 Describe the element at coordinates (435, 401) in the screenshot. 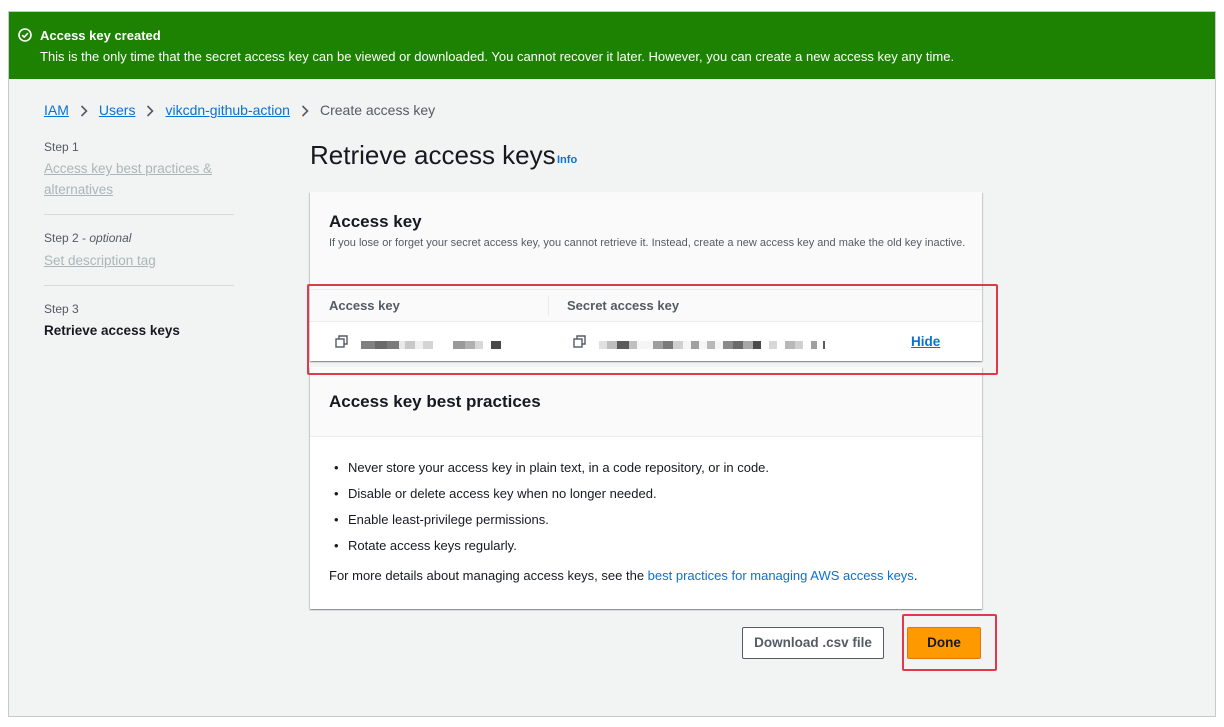

I see `best-practices-heading: Access key best practices` at that location.